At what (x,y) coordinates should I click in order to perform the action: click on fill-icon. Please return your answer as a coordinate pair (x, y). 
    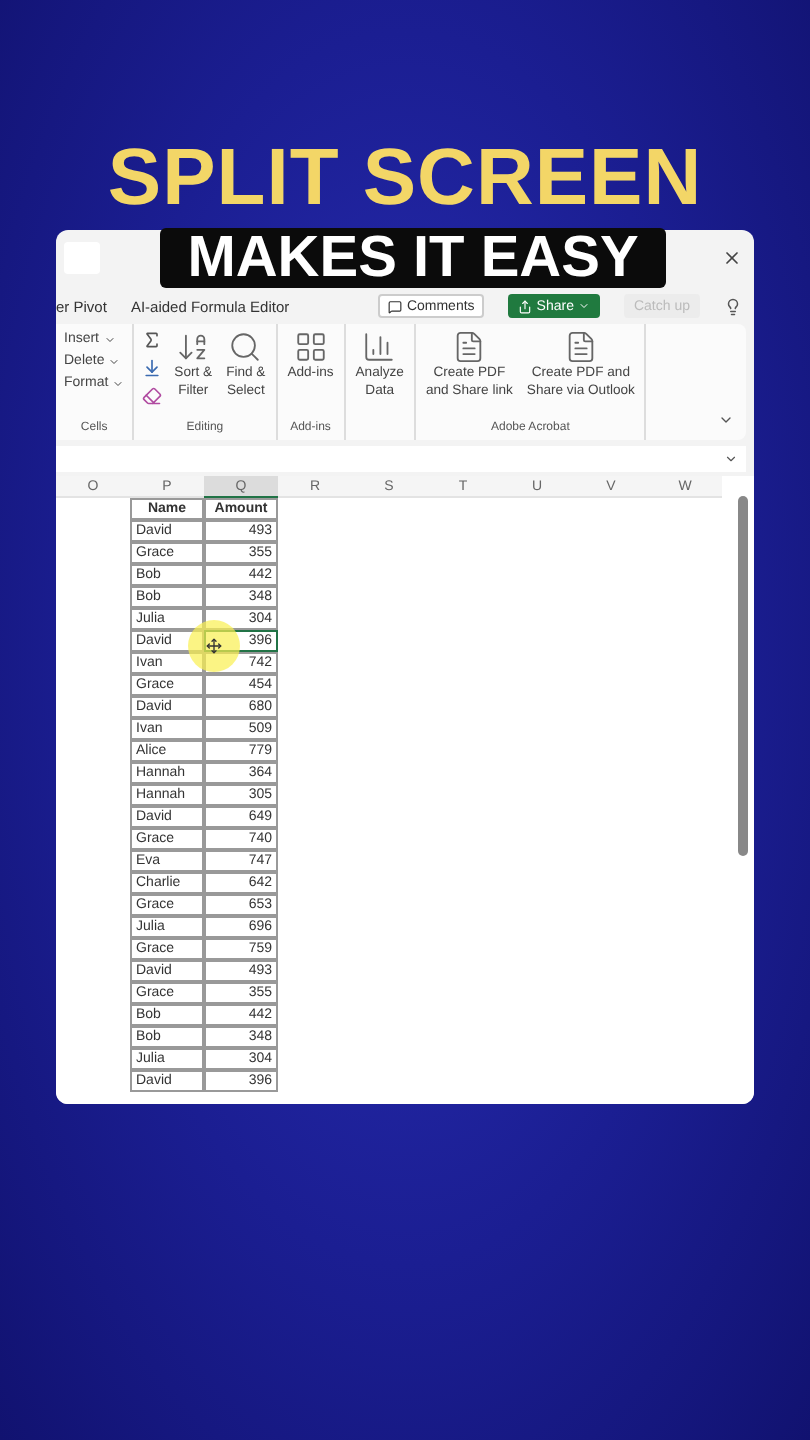
    Looking at the image, I should click on (152, 368).